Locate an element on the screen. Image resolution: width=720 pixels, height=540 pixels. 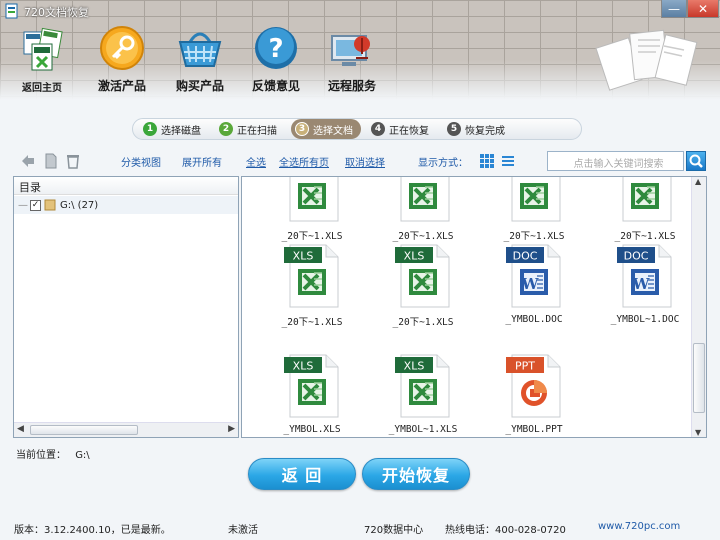
remote-service-button: 远程服务 is located at coordinates (352, 58).